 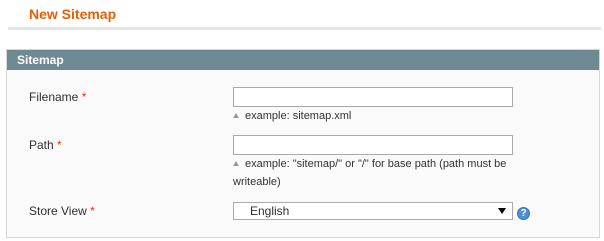 I want to click on store-view-select: English, so click(x=373, y=211).